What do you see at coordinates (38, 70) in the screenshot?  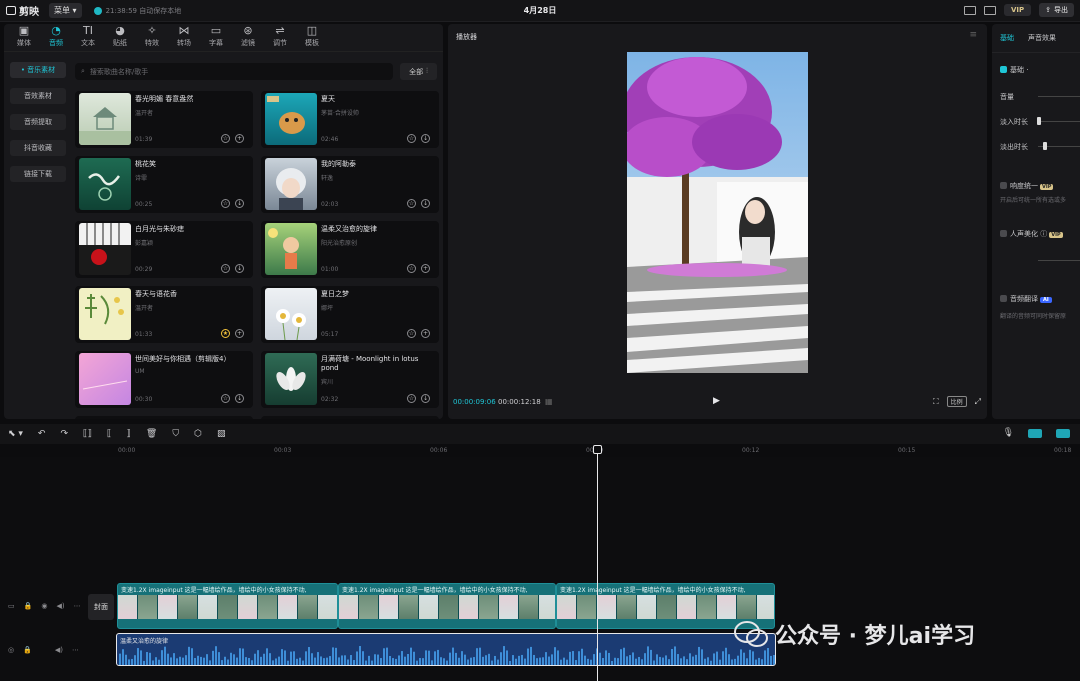 I see `sidebar-item-music: • 音乐素材` at bounding box center [38, 70].